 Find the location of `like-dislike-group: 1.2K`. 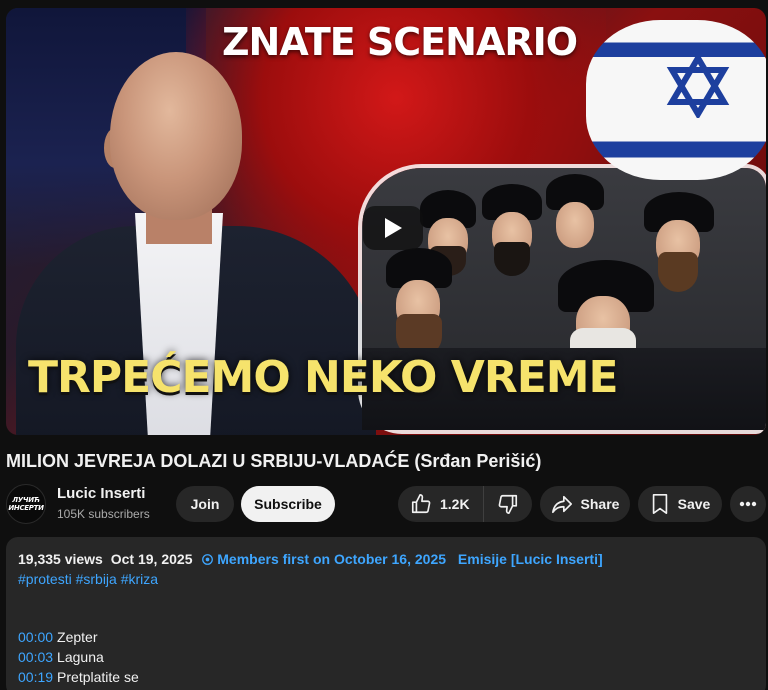

like-dislike-group: 1.2K is located at coordinates (465, 504).